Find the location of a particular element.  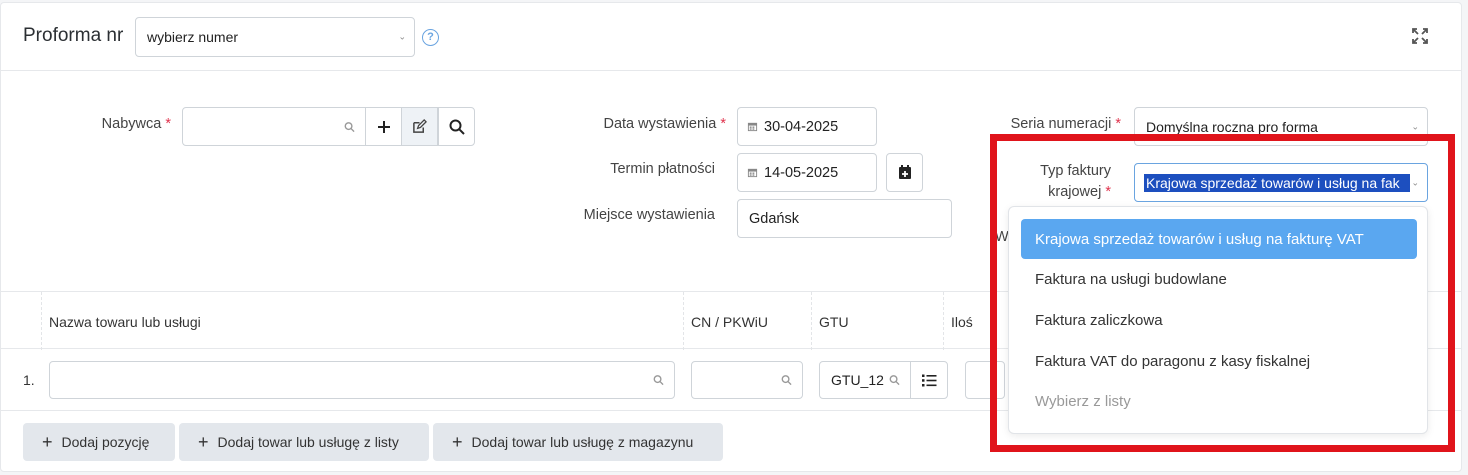

dropdown-option: Faktura VAT do paragonu z kasy fiskalnej is located at coordinates (1219, 361).